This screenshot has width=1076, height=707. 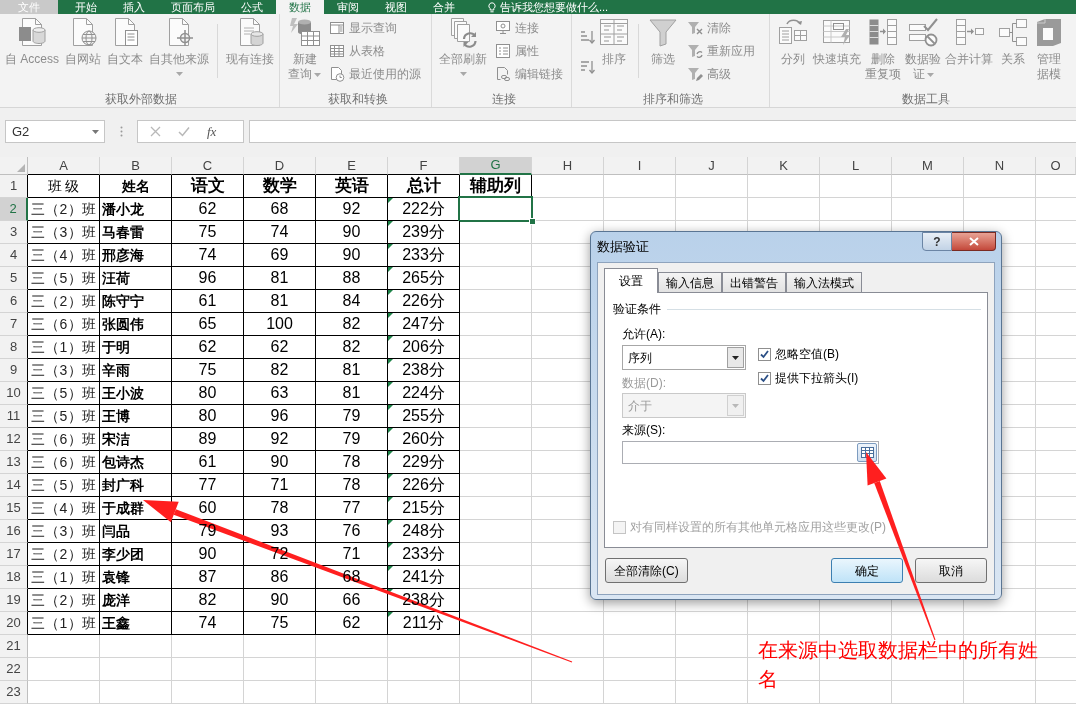 I want to click on row-header: 10, so click(x=14, y=393).